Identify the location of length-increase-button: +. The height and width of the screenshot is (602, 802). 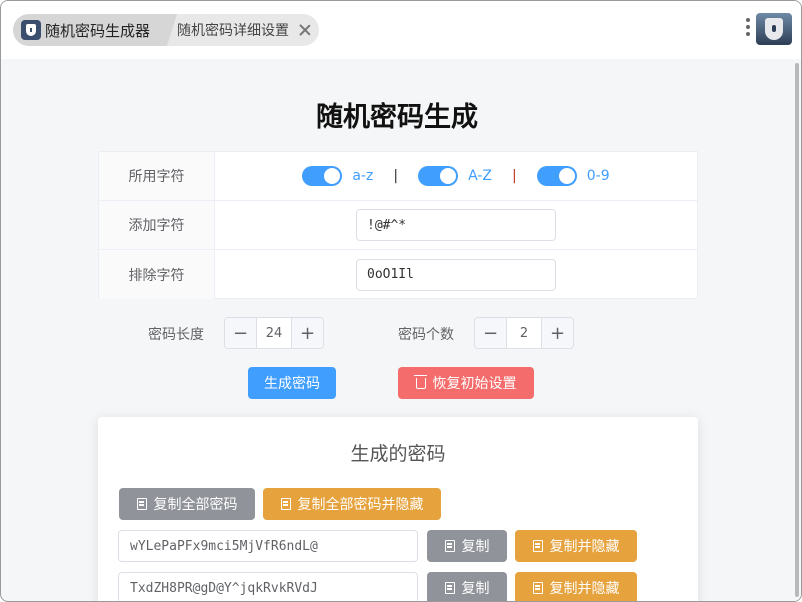
(307, 333).